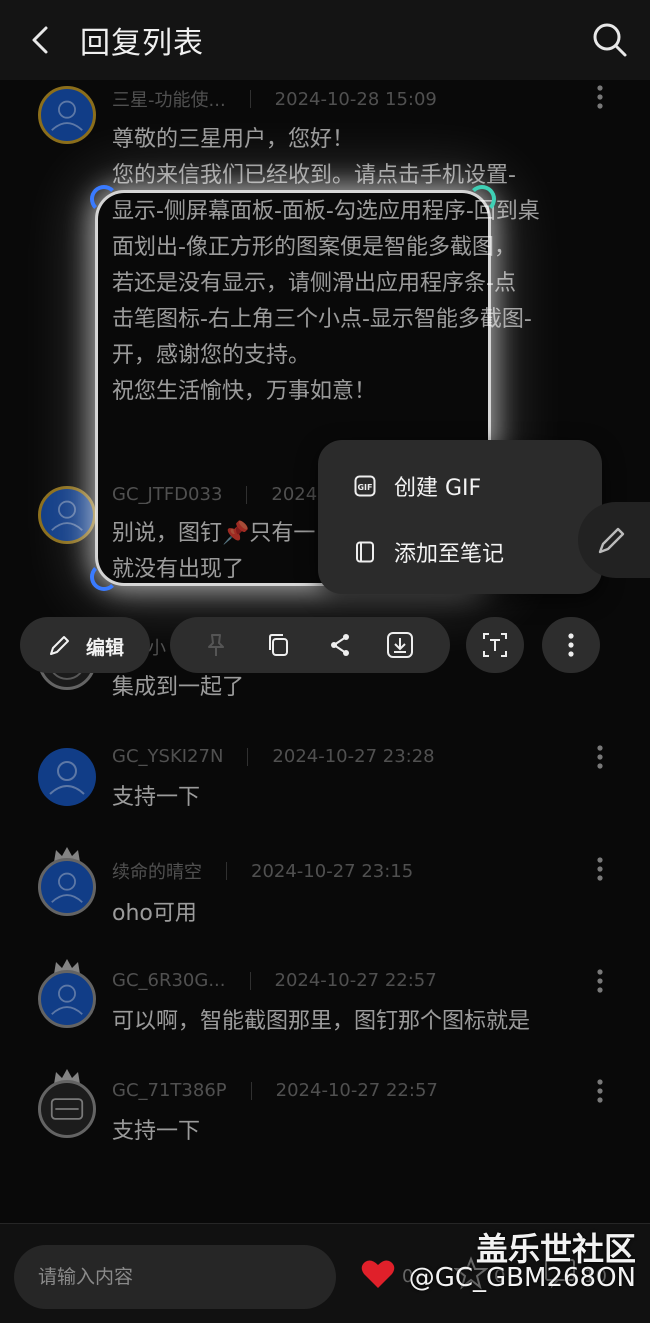  I want to click on save-icon, so click(400, 645).